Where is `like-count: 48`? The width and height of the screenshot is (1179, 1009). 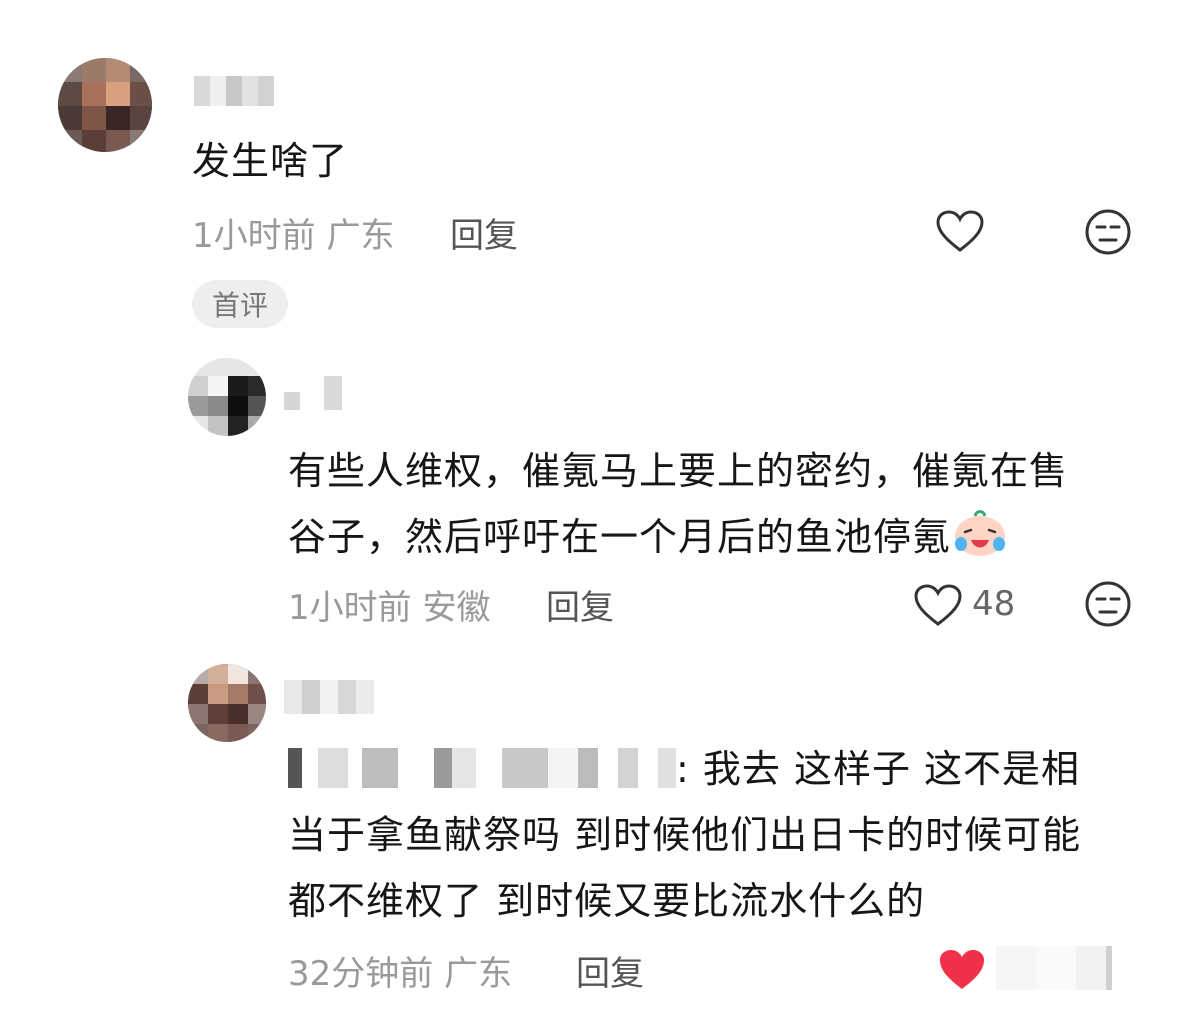 like-count: 48 is located at coordinates (994, 604).